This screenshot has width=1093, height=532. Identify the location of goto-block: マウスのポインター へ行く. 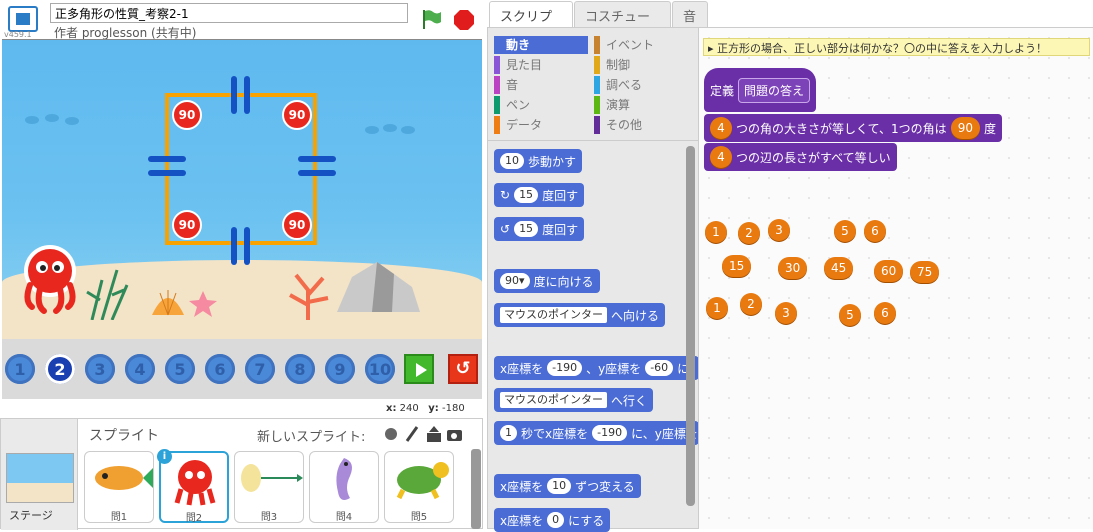
(574, 400).